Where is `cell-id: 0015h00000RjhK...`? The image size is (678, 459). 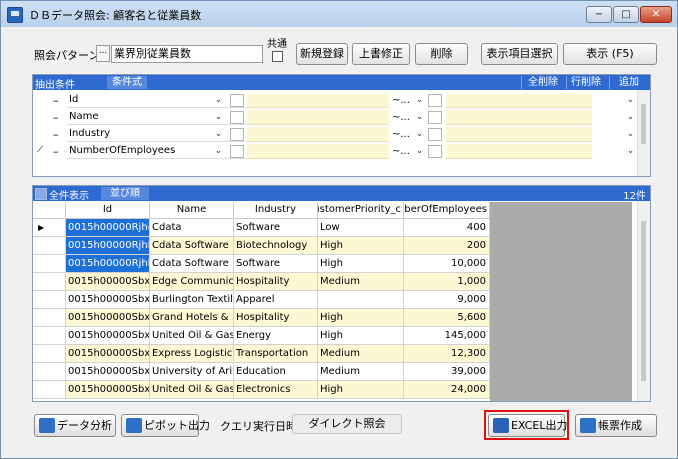
cell-id: 0015h00000RjhK... is located at coordinates (108, 264).